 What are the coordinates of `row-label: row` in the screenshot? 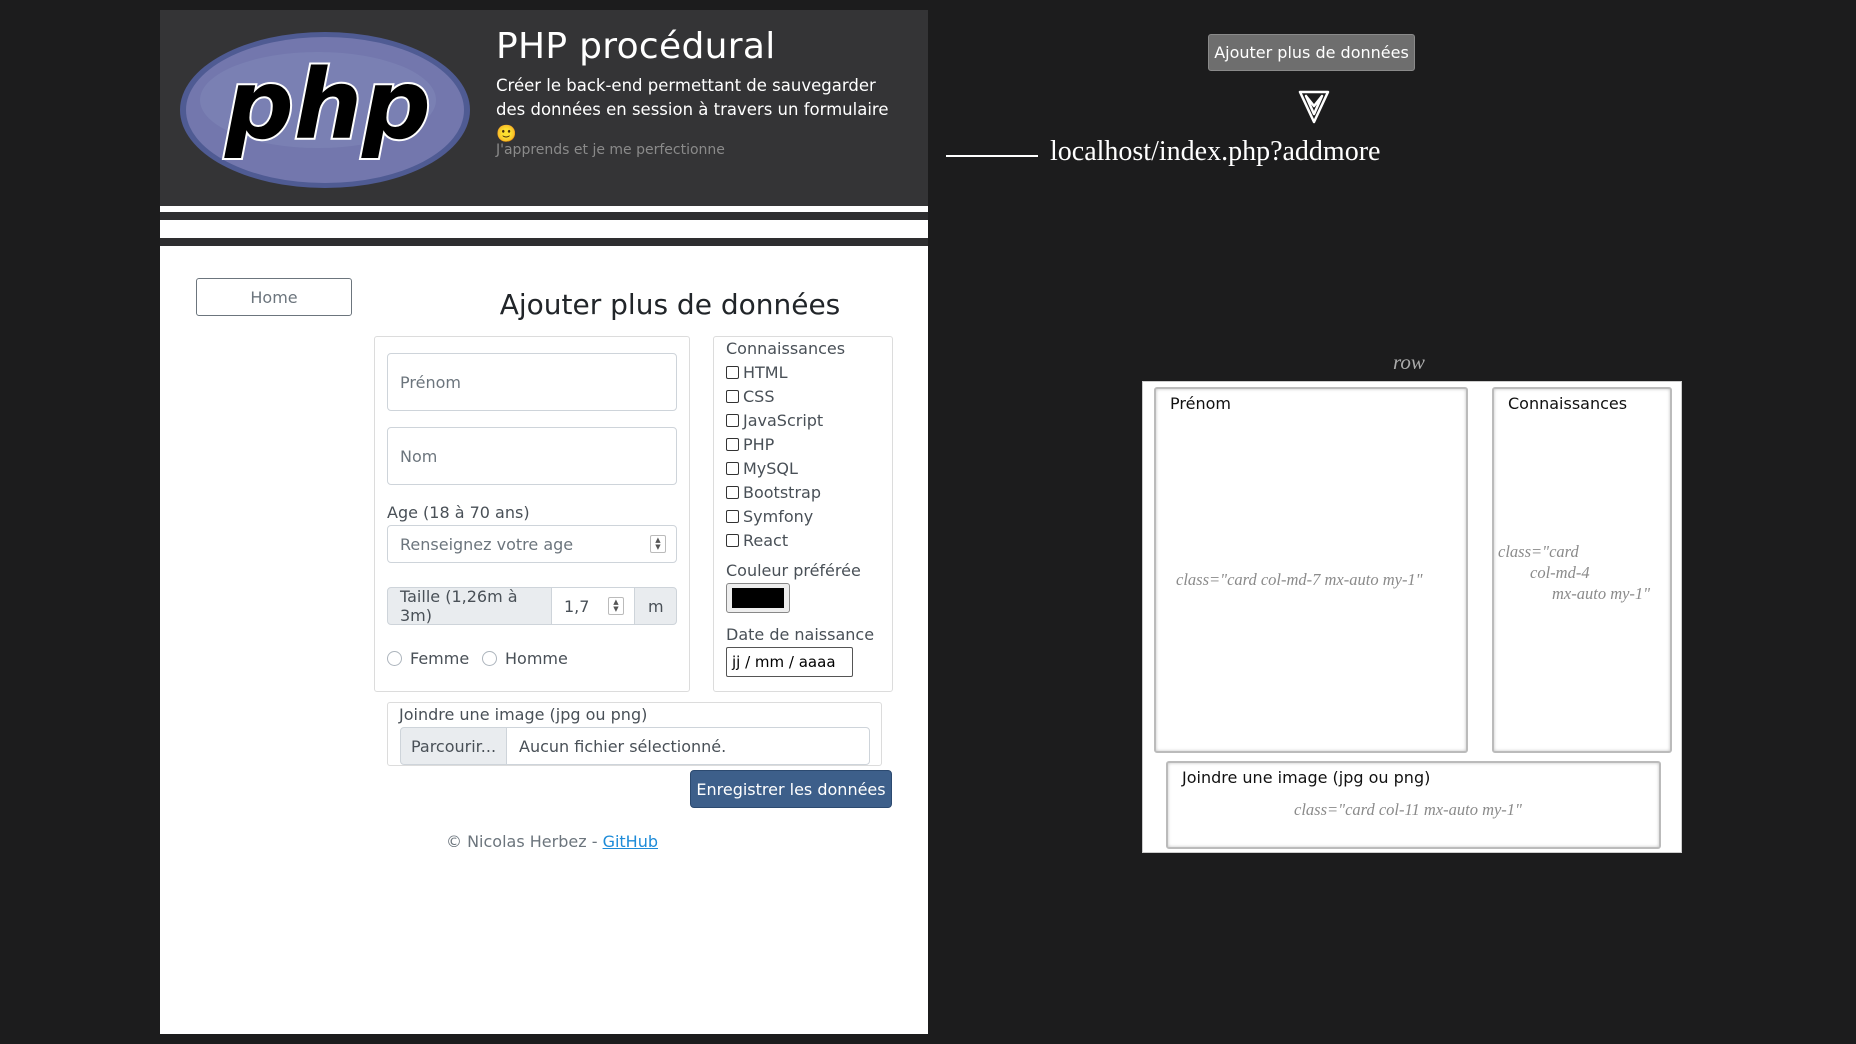 It's located at (1409, 362).